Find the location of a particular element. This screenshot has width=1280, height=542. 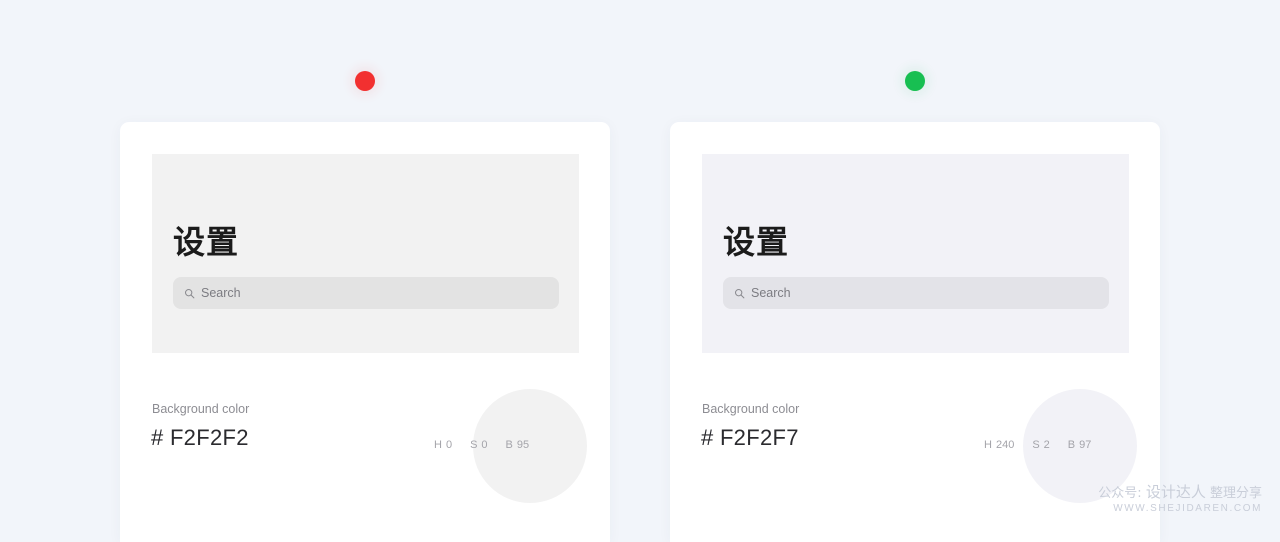

hsb-hue: H0 is located at coordinates (443, 445).